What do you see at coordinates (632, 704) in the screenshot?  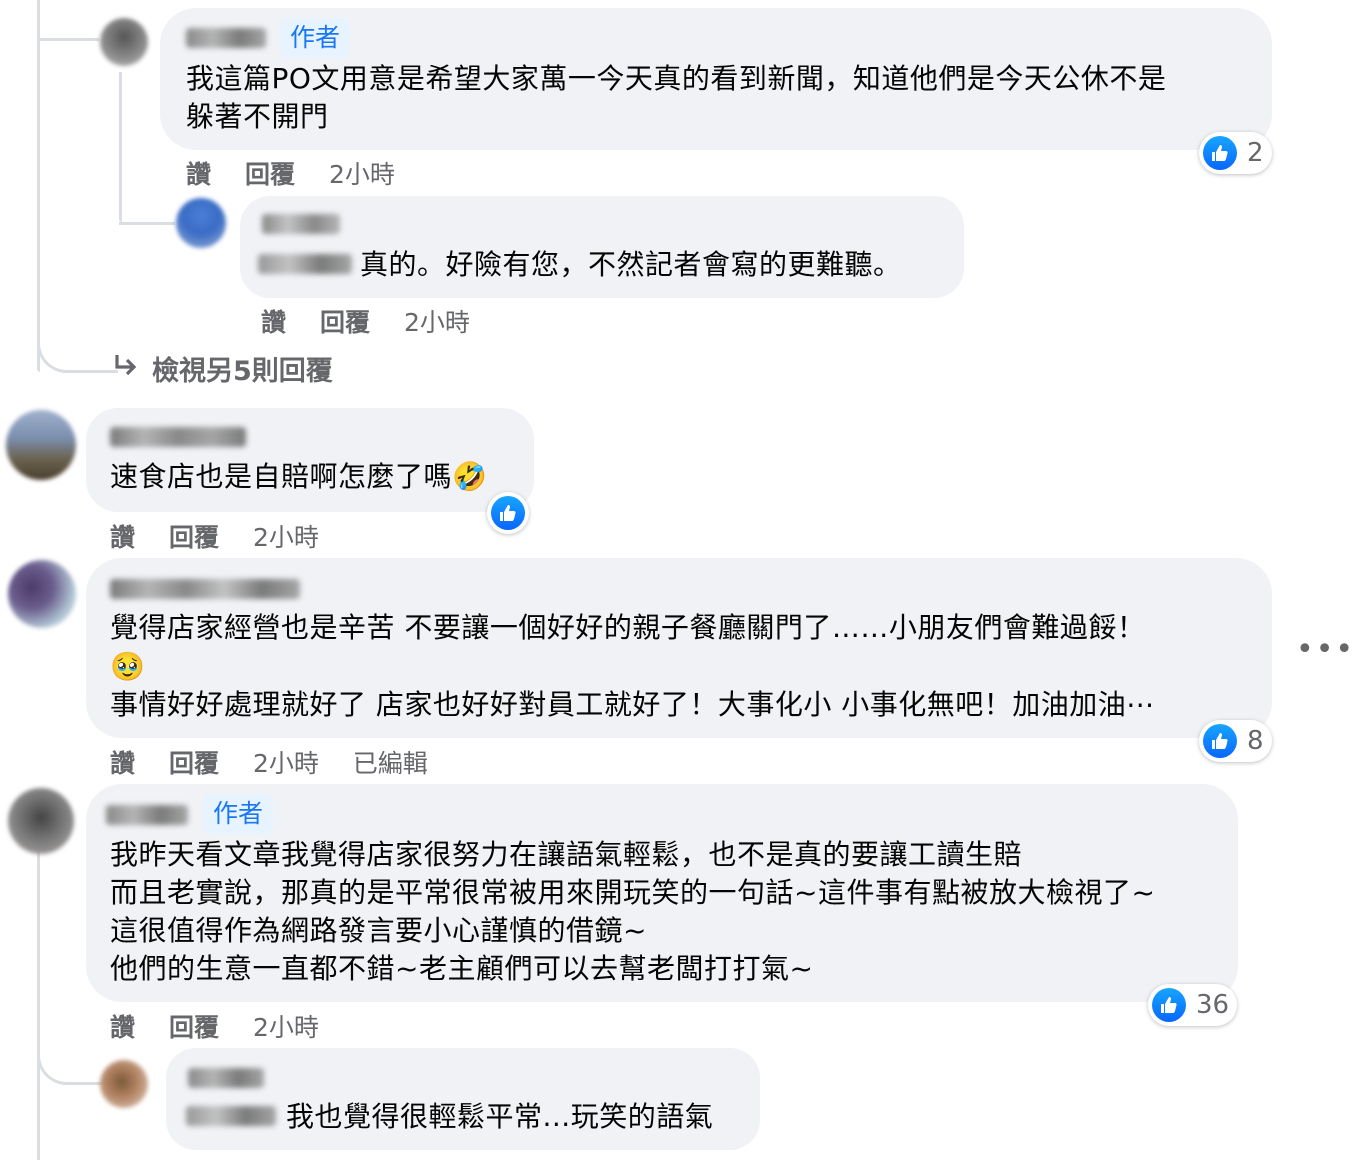 I see `comment-text-line: 事情好好處理就好了 店家也好好對員工就好了！大事化小 小事化無吧！加油加油⋯` at bounding box center [632, 704].